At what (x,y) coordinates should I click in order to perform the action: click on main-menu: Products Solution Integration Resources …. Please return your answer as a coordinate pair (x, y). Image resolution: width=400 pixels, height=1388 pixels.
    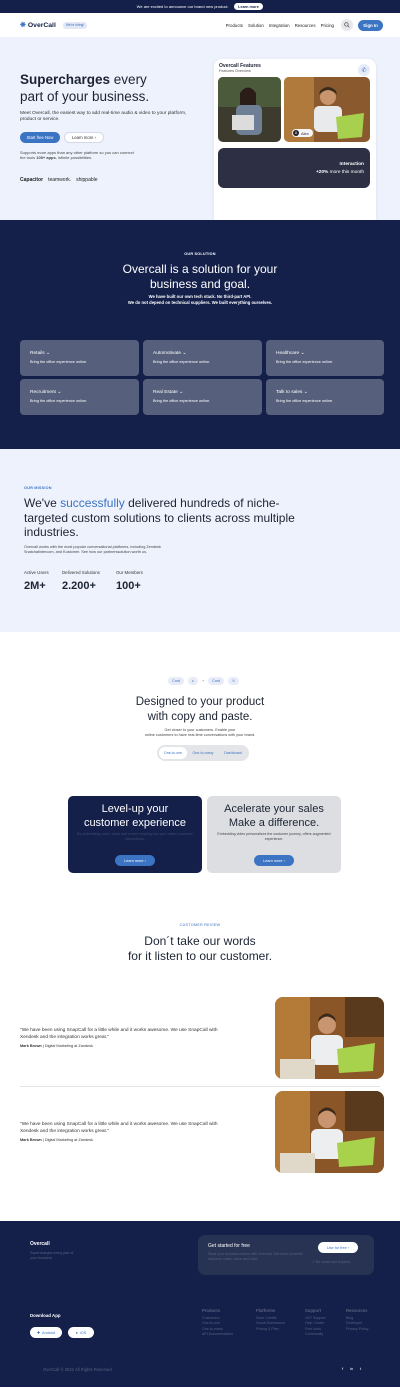
    Looking at the image, I should click on (280, 25).